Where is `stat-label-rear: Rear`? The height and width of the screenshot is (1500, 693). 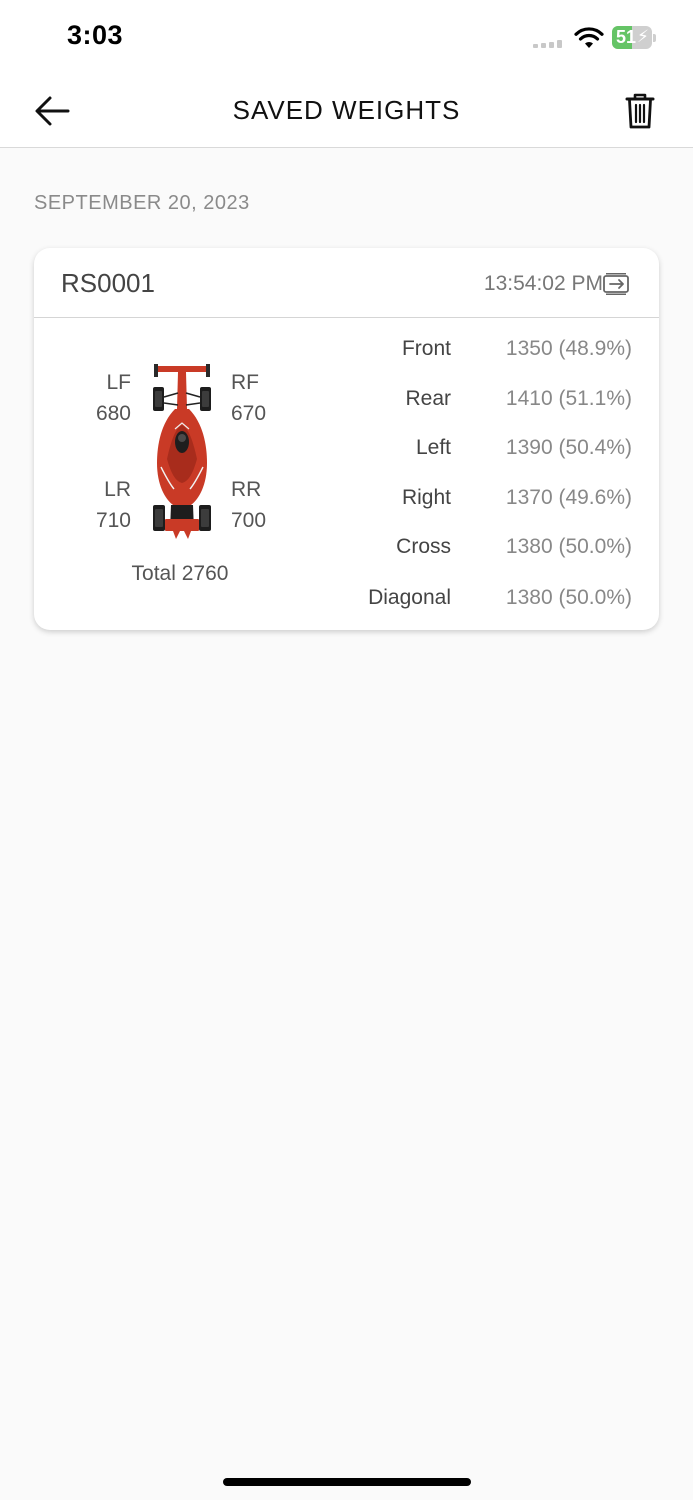
stat-label-rear: Rear is located at coordinates (428, 398).